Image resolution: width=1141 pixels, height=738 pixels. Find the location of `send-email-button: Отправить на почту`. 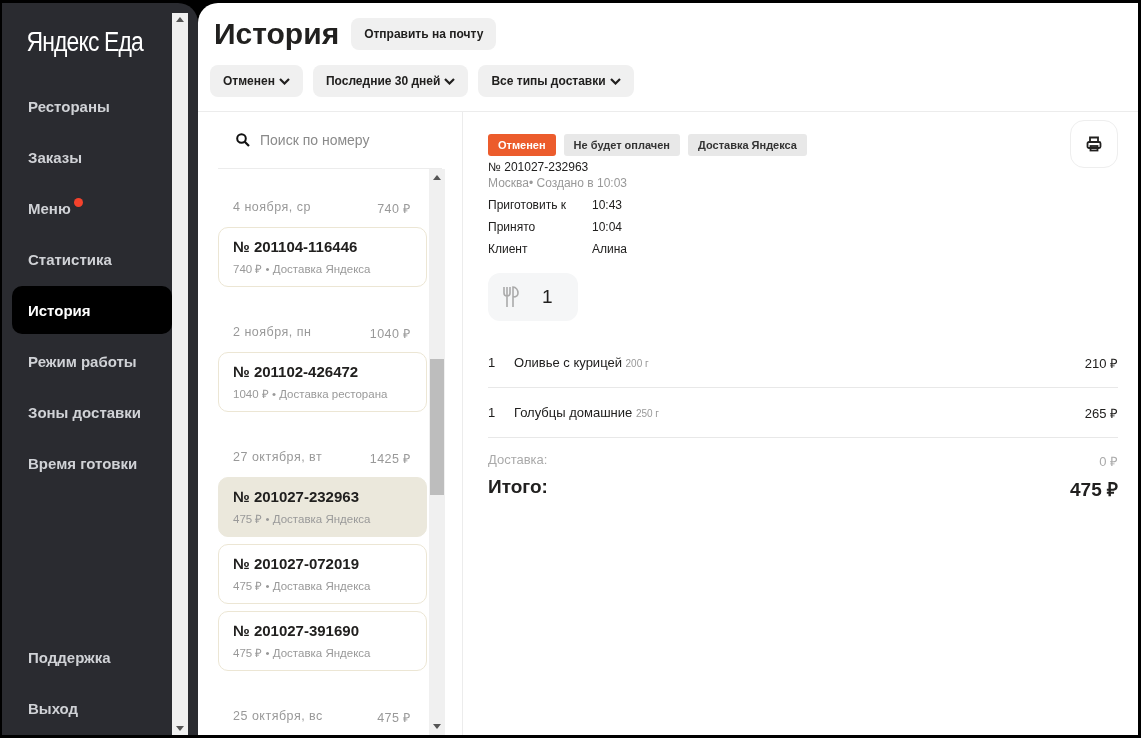

send-email-button: Отправить на почту is located at coordinates (424, 34).